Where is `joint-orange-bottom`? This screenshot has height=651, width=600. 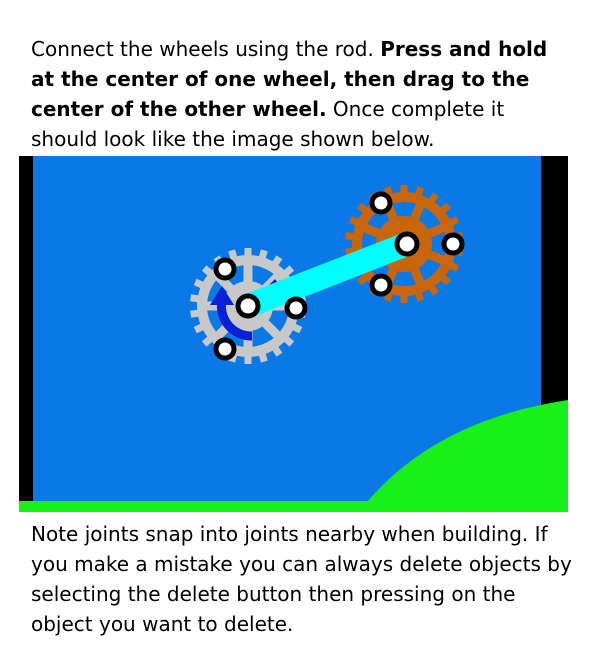 joint-orange-bottom is located at coordinates (381, 285).